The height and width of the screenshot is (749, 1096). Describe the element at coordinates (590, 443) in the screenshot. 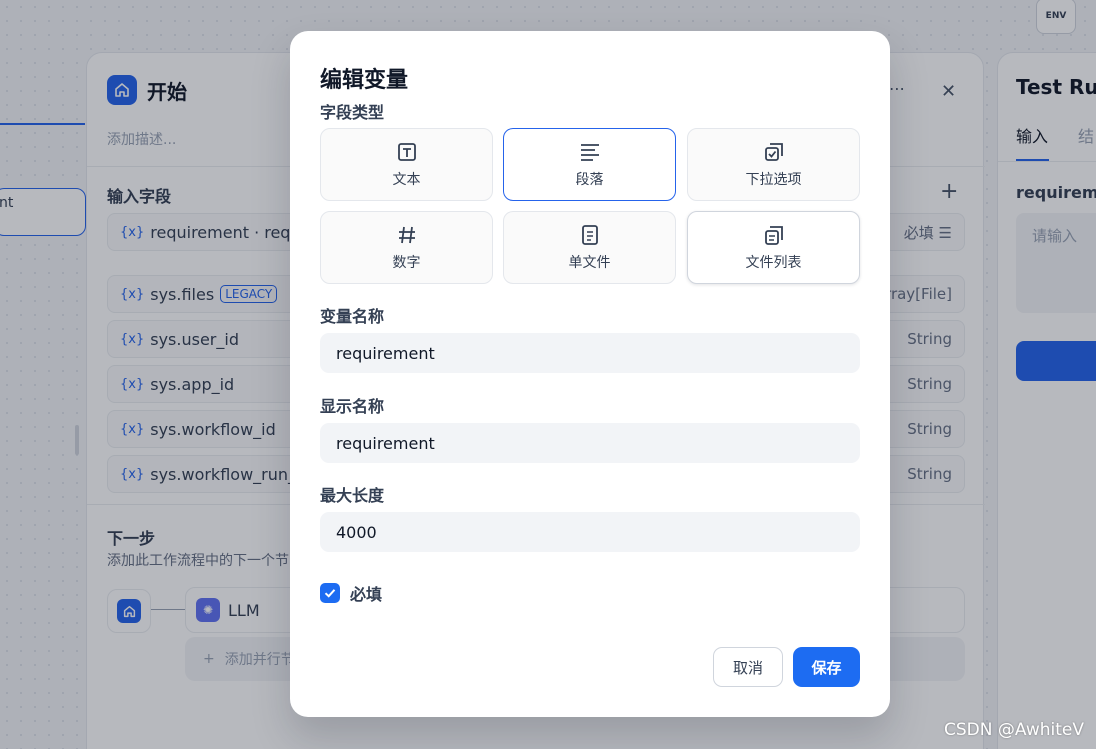

I see `display-name-input` at that location.